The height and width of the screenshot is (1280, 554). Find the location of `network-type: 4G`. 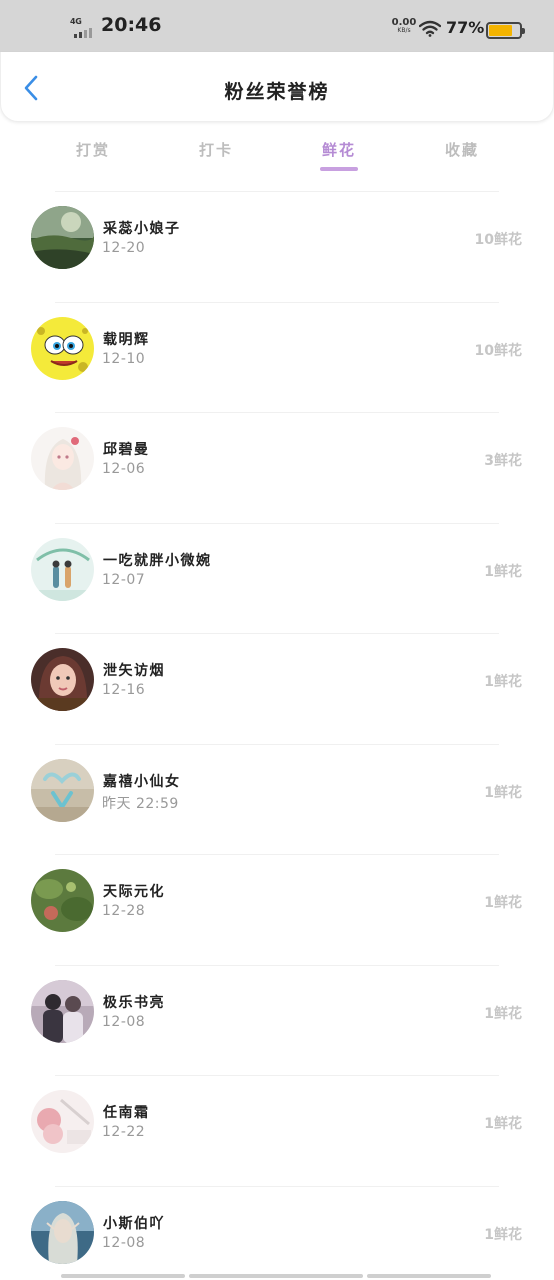

network-type: 4G is located at coordinates (76, 21).